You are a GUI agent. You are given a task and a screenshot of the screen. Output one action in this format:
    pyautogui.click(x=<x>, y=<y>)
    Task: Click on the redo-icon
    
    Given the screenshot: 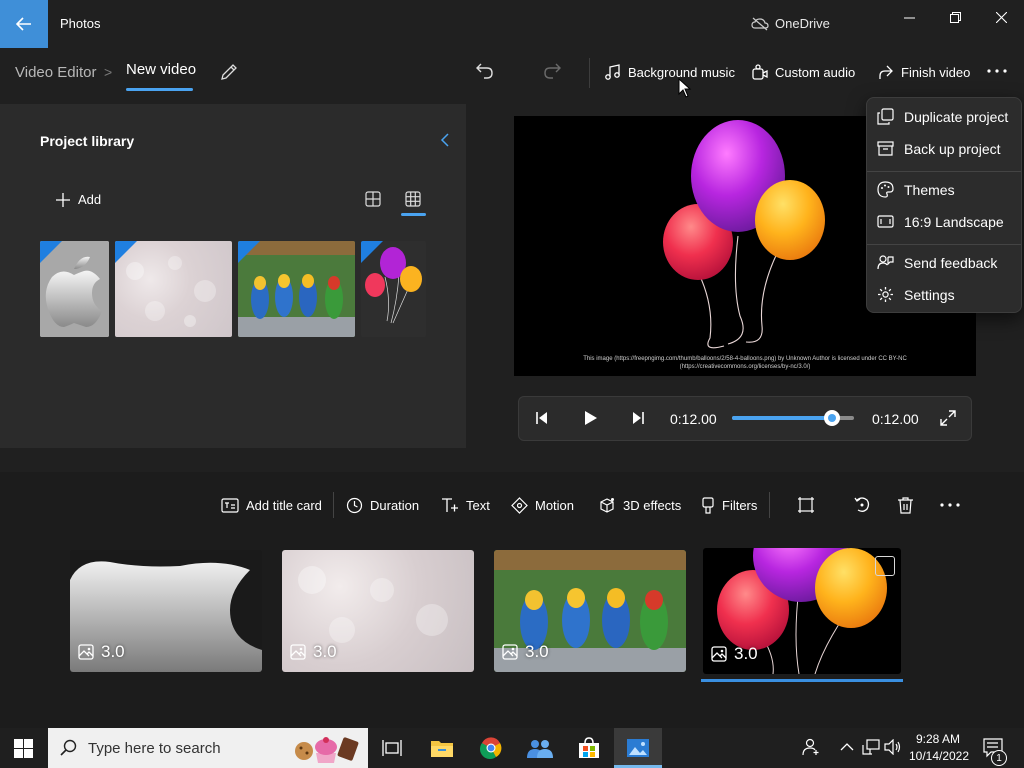 What is the action you would take?
    pyautogui.click(x=552, y=71)
    